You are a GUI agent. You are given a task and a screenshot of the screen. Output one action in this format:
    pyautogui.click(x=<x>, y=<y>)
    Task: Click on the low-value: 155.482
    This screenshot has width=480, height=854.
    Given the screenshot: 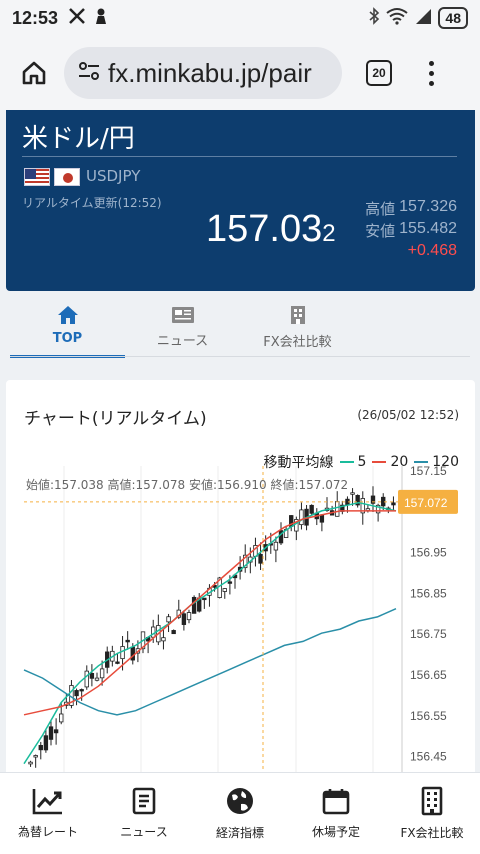 What is the action you would take?
    pyautogui.click(x=428, y=228)
    